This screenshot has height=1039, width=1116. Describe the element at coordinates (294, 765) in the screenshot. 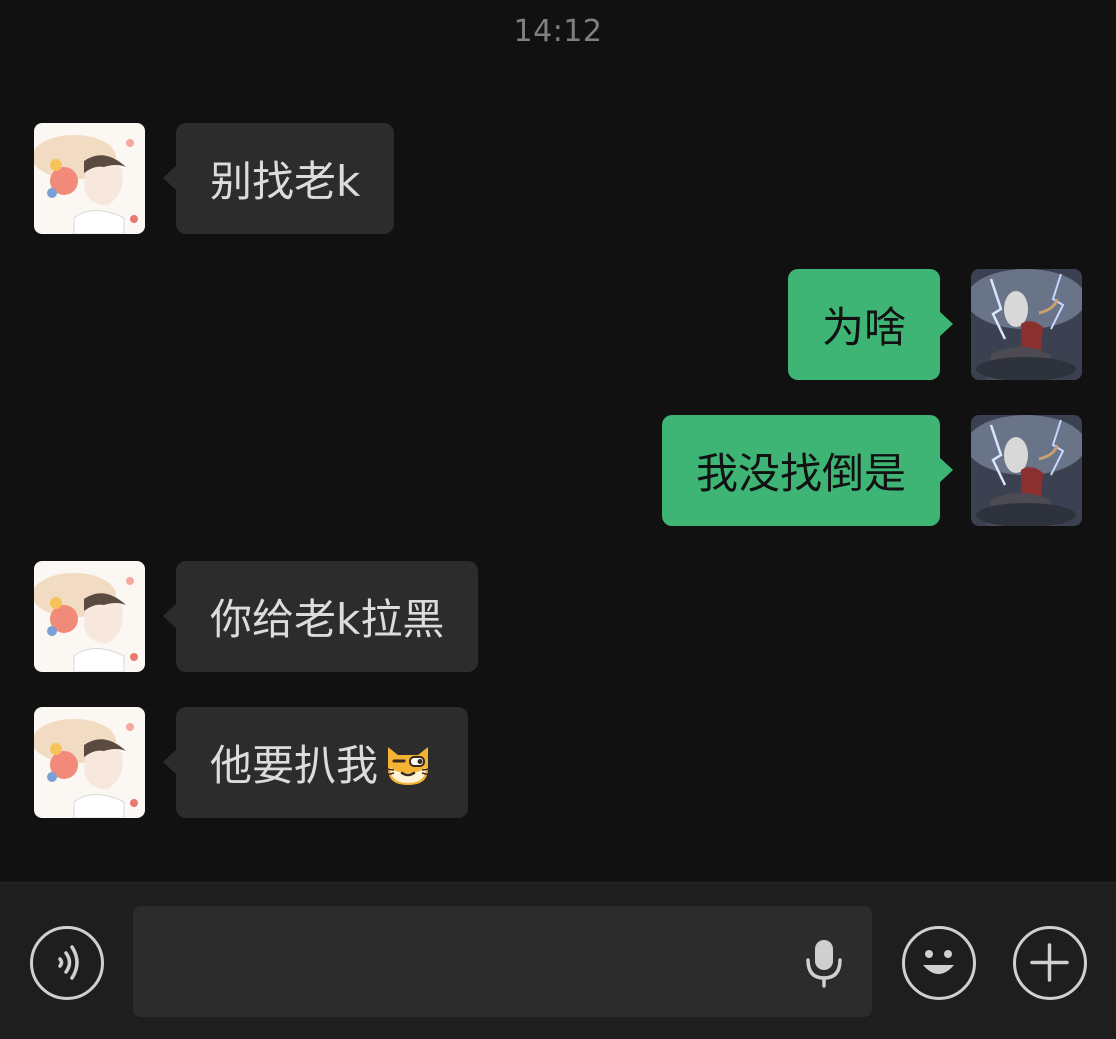

I see `message-text: 他要扒我` at that location.